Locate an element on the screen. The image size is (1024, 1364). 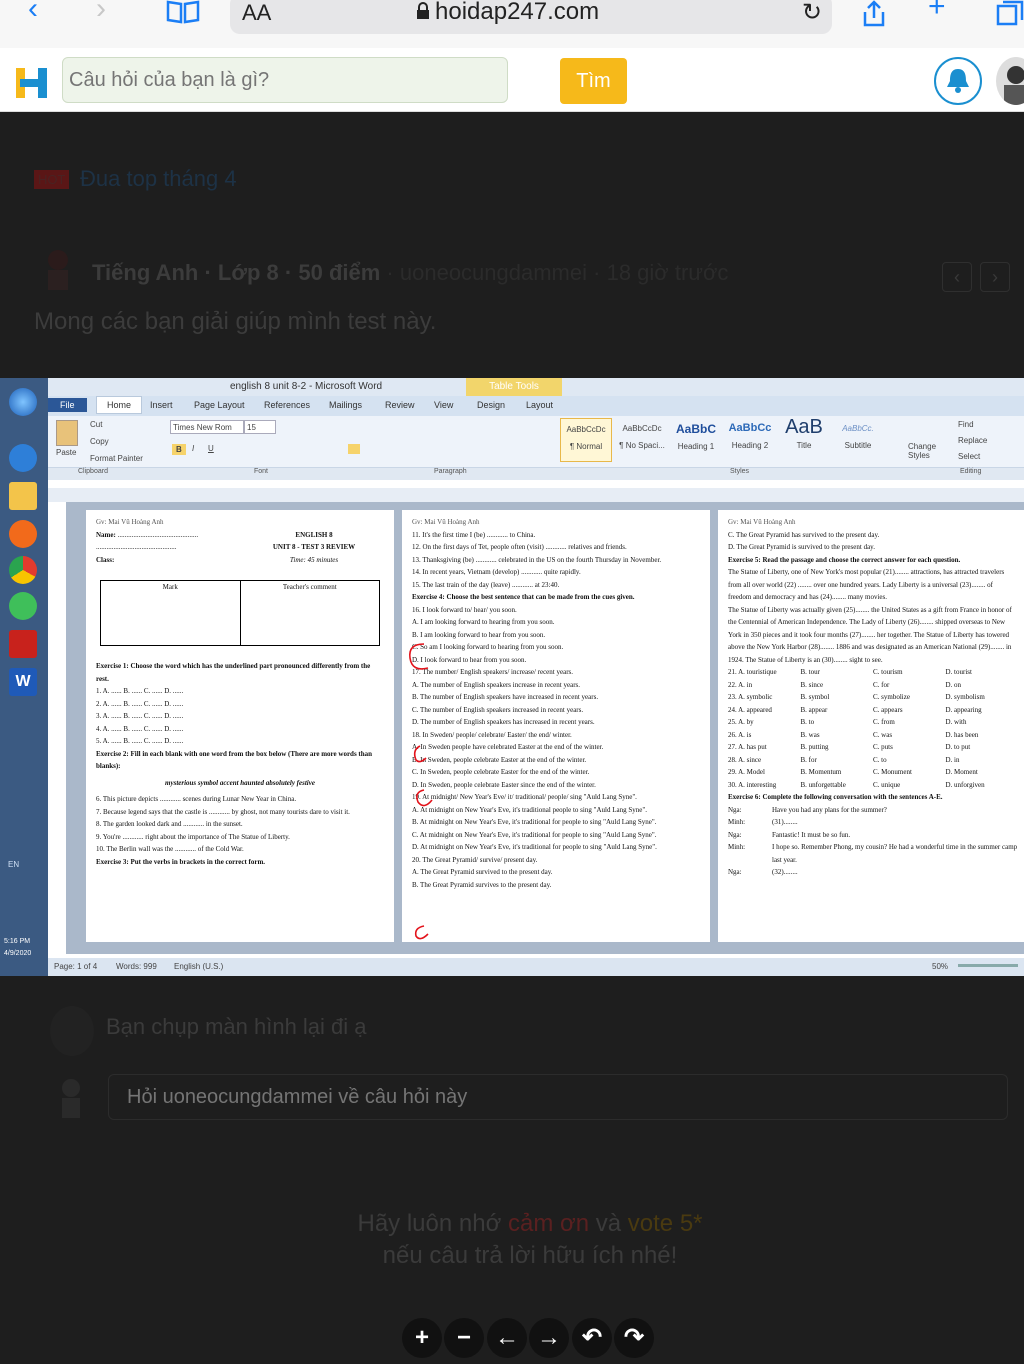
share-icon is located at coordinates (874, 14).